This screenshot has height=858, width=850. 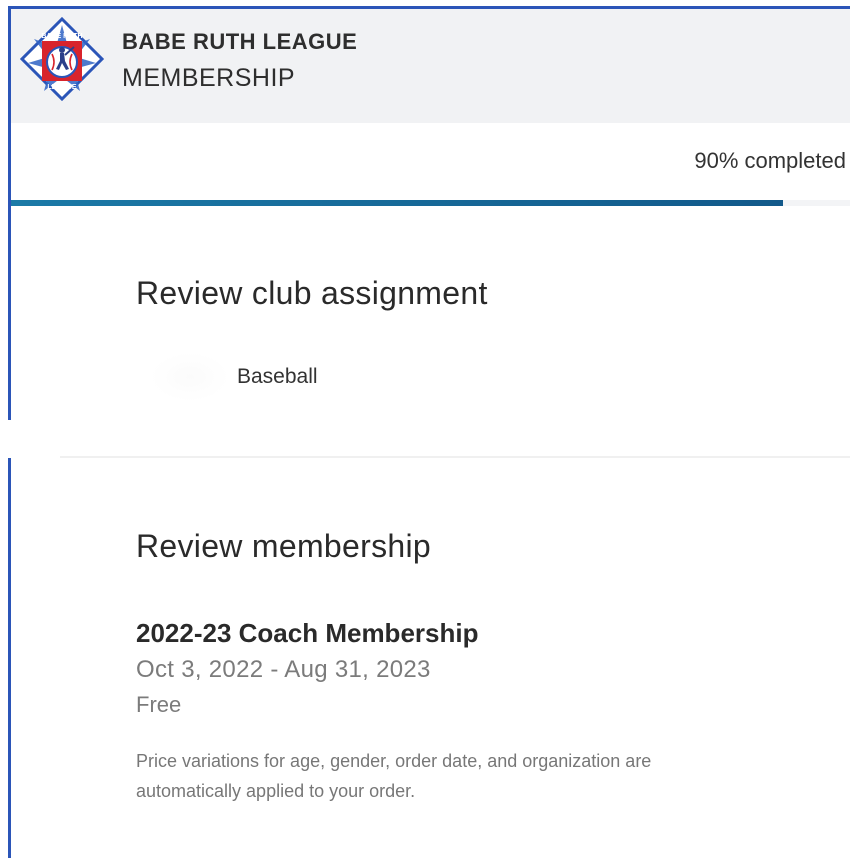 I want to click on logo-text-bottom: LEAGUE, so click(x=62, y=87).